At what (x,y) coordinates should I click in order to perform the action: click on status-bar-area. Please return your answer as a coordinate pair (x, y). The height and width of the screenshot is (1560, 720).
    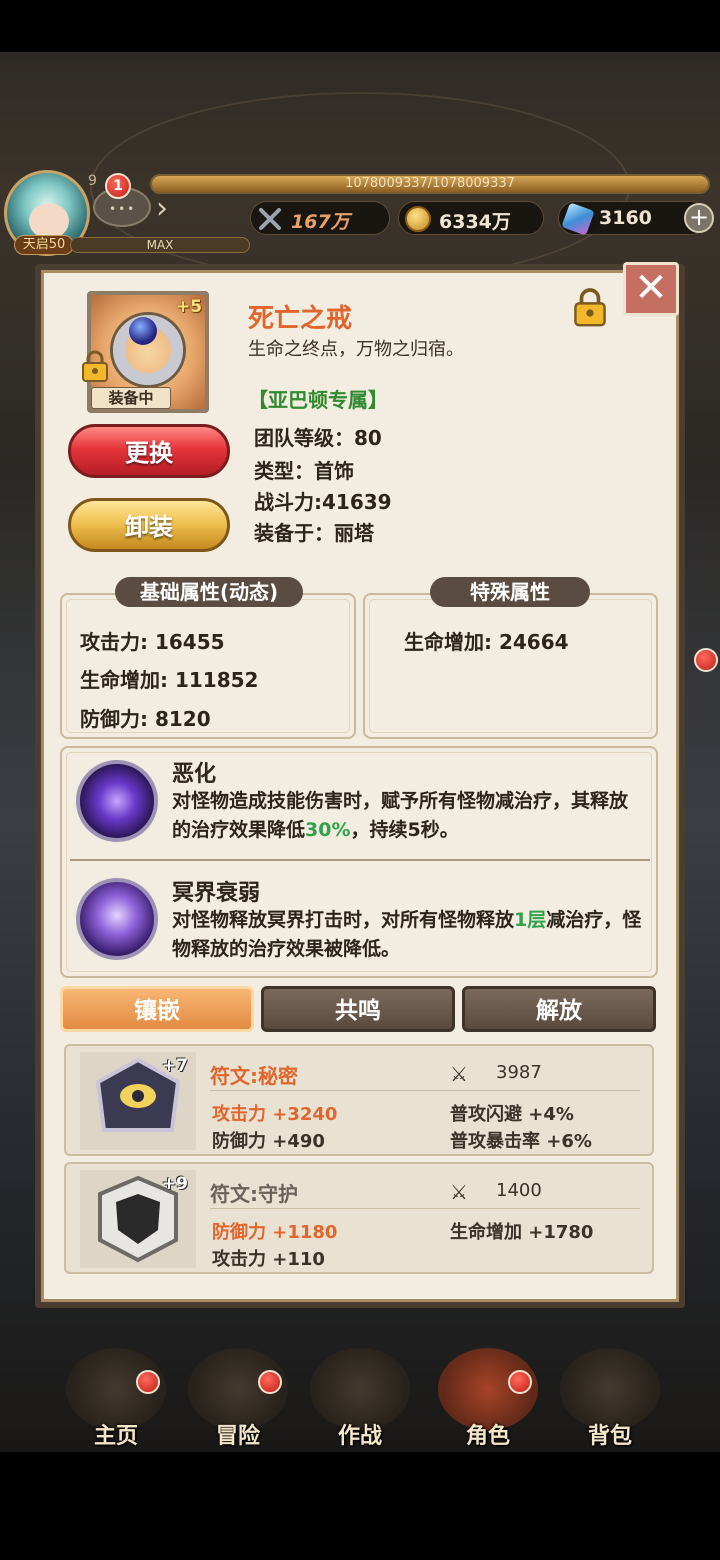
    Looking at the image, I should click on (360, 26).